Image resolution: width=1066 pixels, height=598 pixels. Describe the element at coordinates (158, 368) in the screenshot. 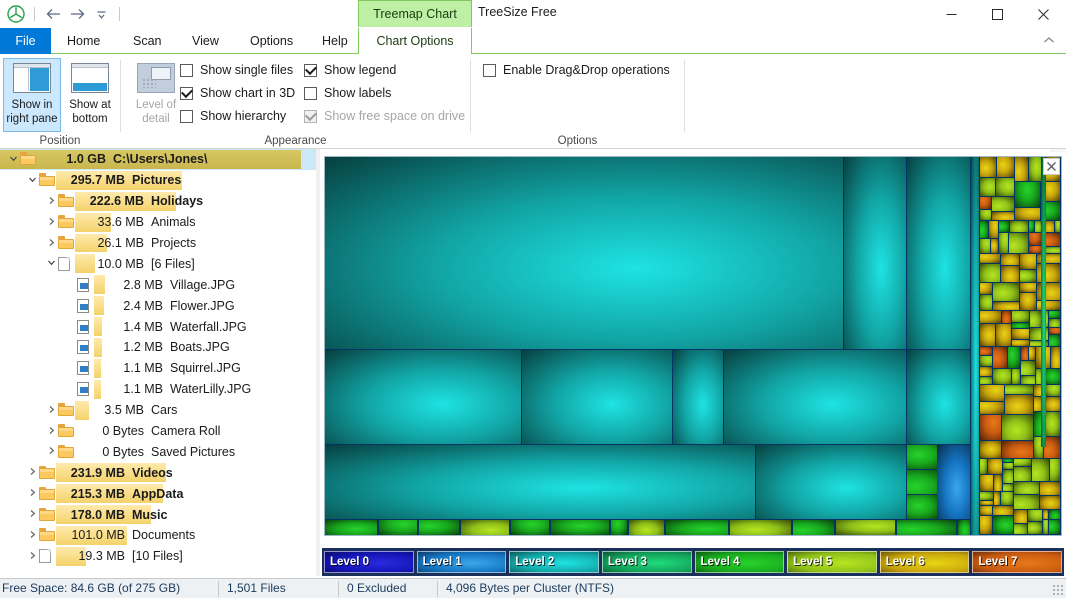

I see `tree-row: 1.1 MB Squirrel.JPG` at that location.